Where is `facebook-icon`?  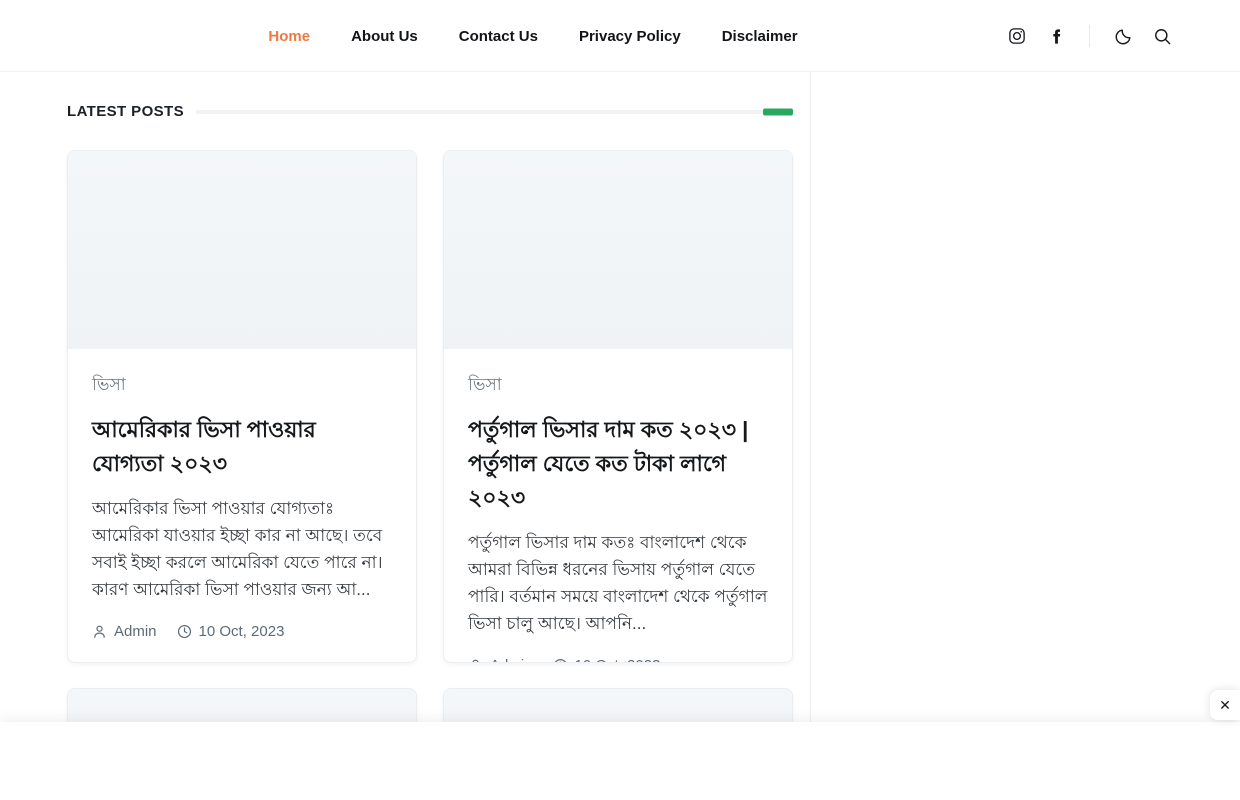 facebook-icon is located at coordinates (1056, 36).